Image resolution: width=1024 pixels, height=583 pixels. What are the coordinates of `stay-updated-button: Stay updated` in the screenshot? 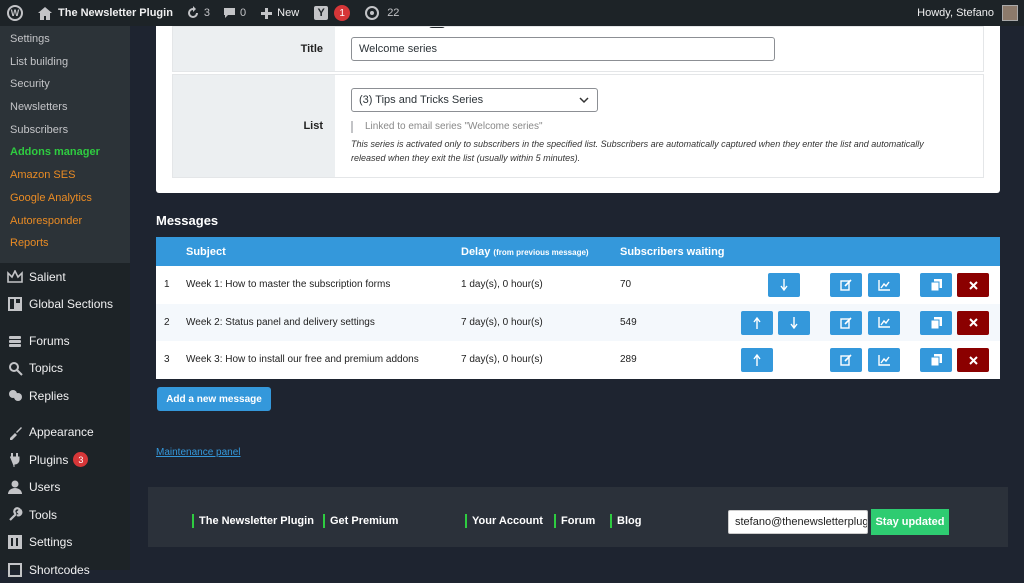 It's located at (910, 522).